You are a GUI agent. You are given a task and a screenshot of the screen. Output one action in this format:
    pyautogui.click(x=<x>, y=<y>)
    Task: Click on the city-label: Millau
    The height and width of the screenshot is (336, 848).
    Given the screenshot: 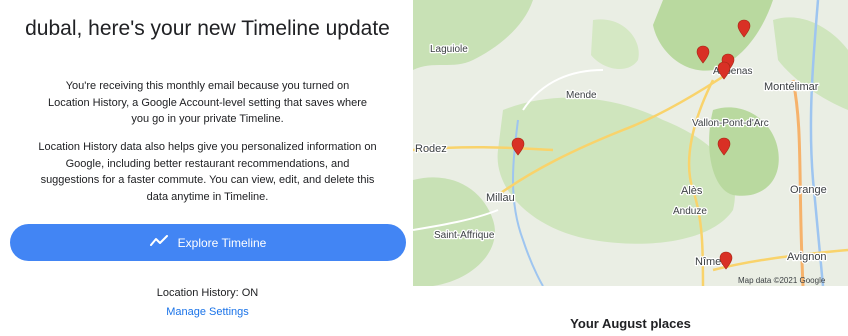 What is the action you would take?
    pyautogui.click(x=500, y=198)
    